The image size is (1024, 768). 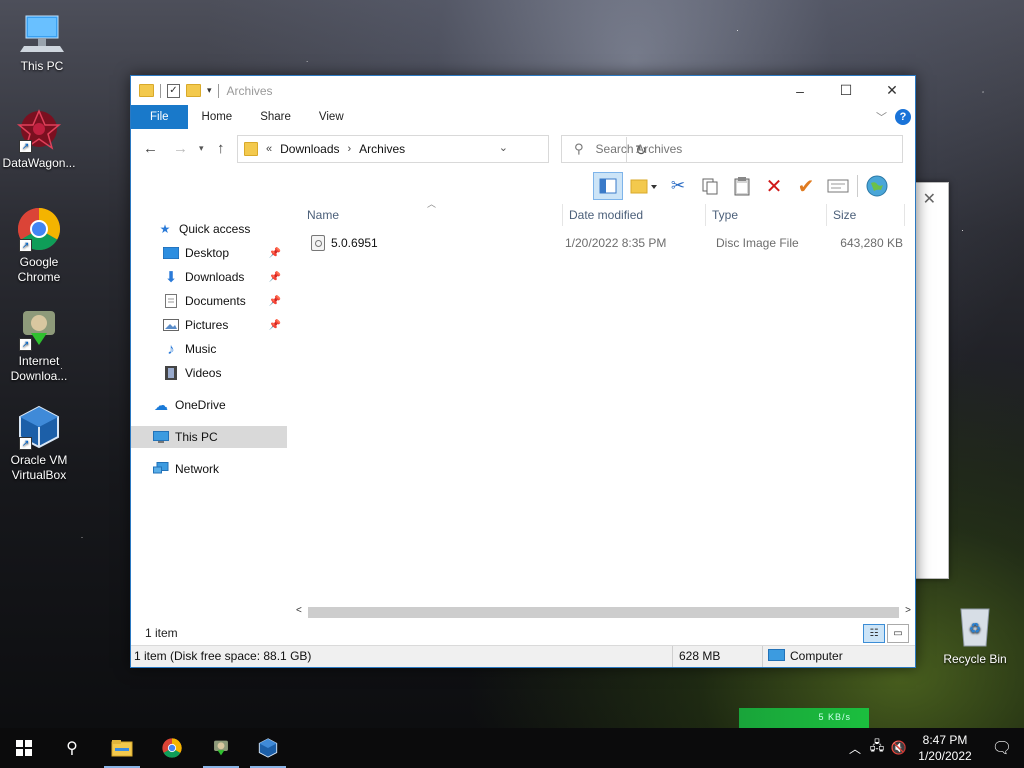 What do you see at coordinates (774, 186) in the screenshot?
I see `delete-icon: ✕` at bounding box center [774, 186].